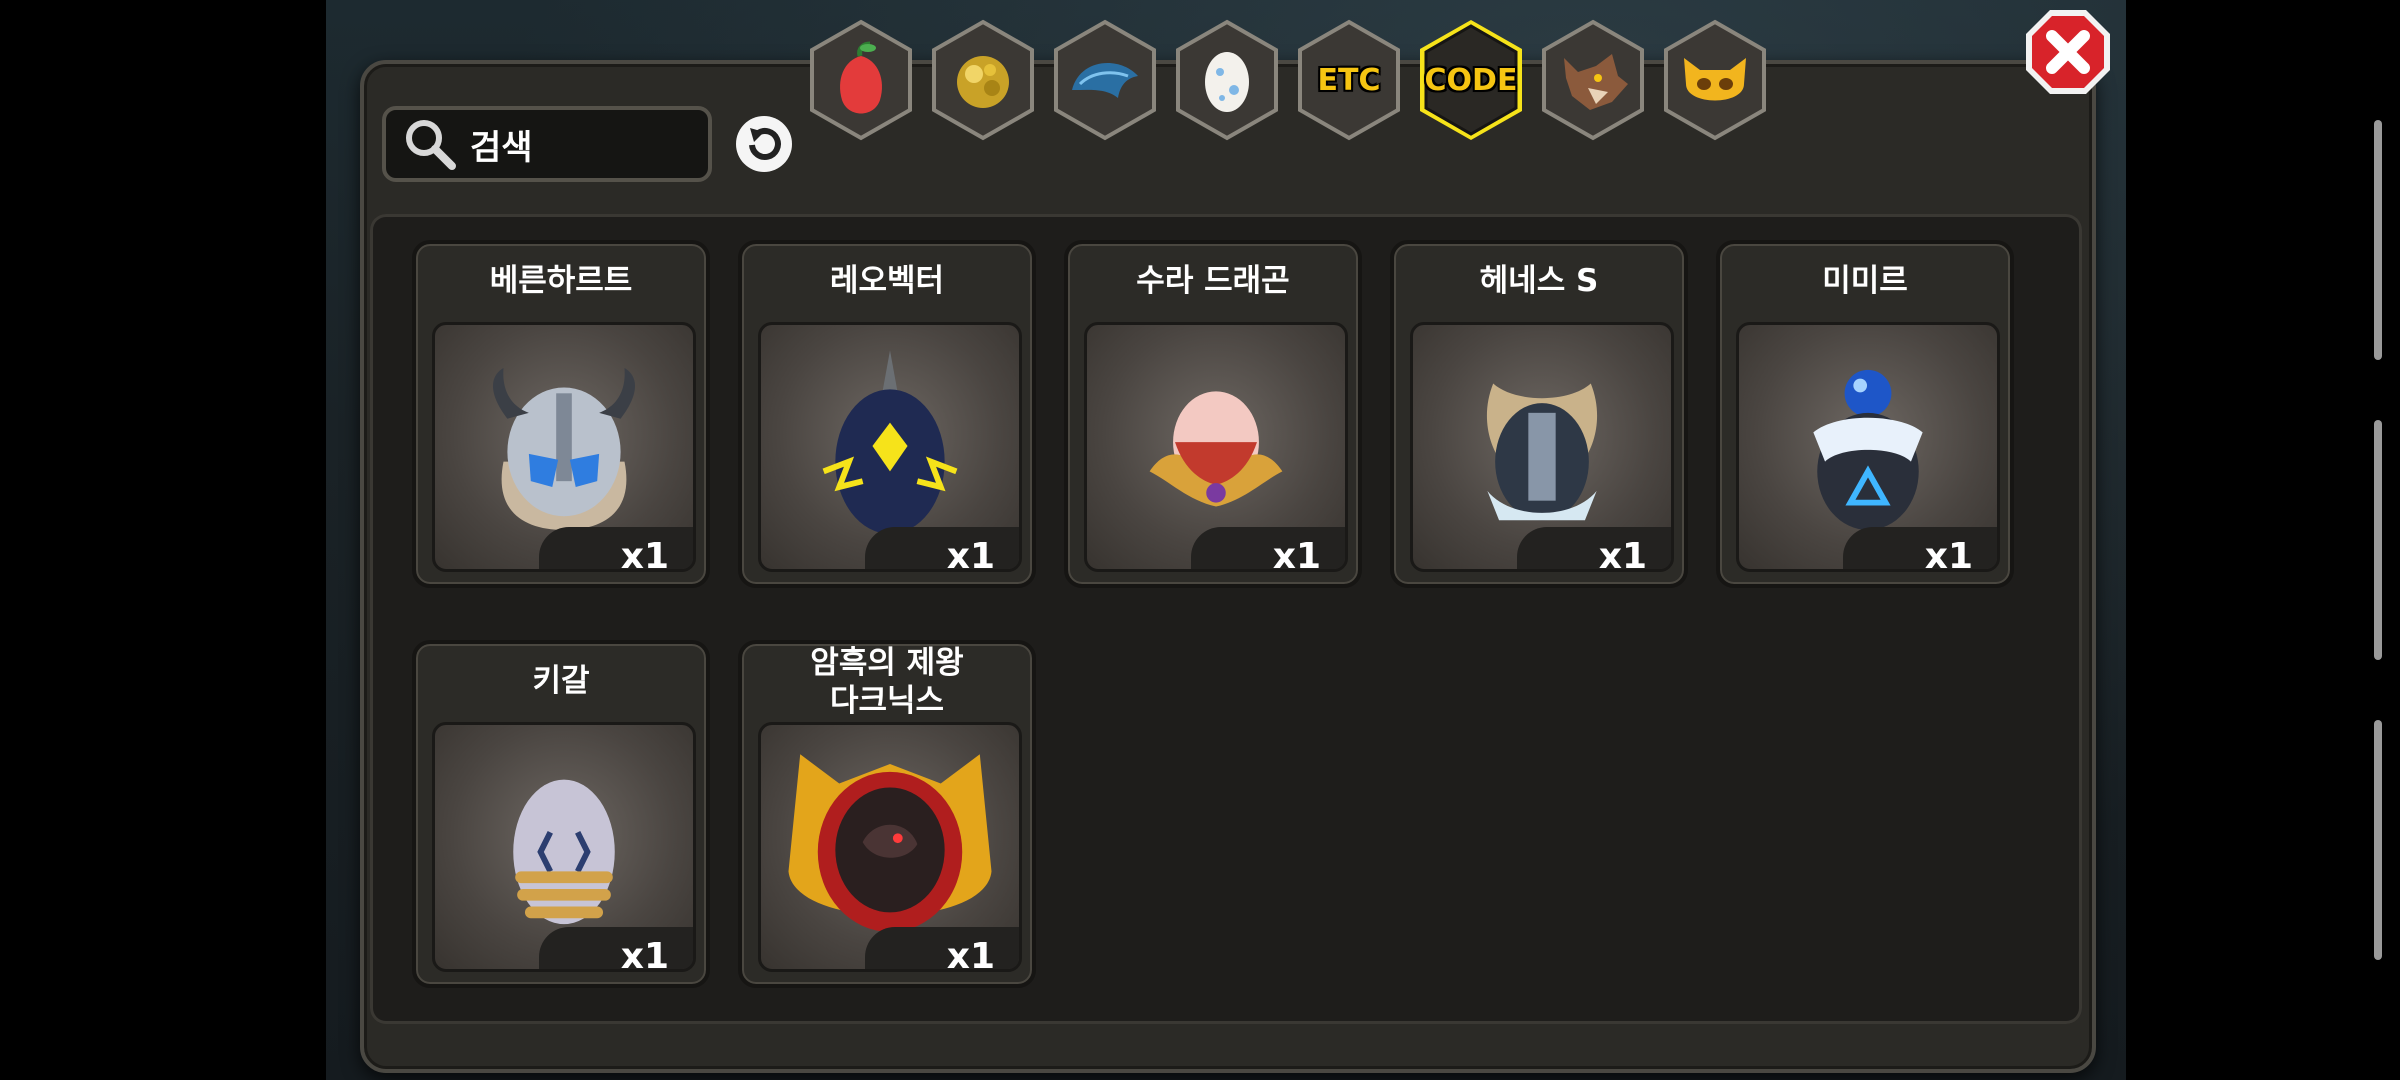  I want to click on item-card-kigal: 키갈 x1, so click(561, 814).